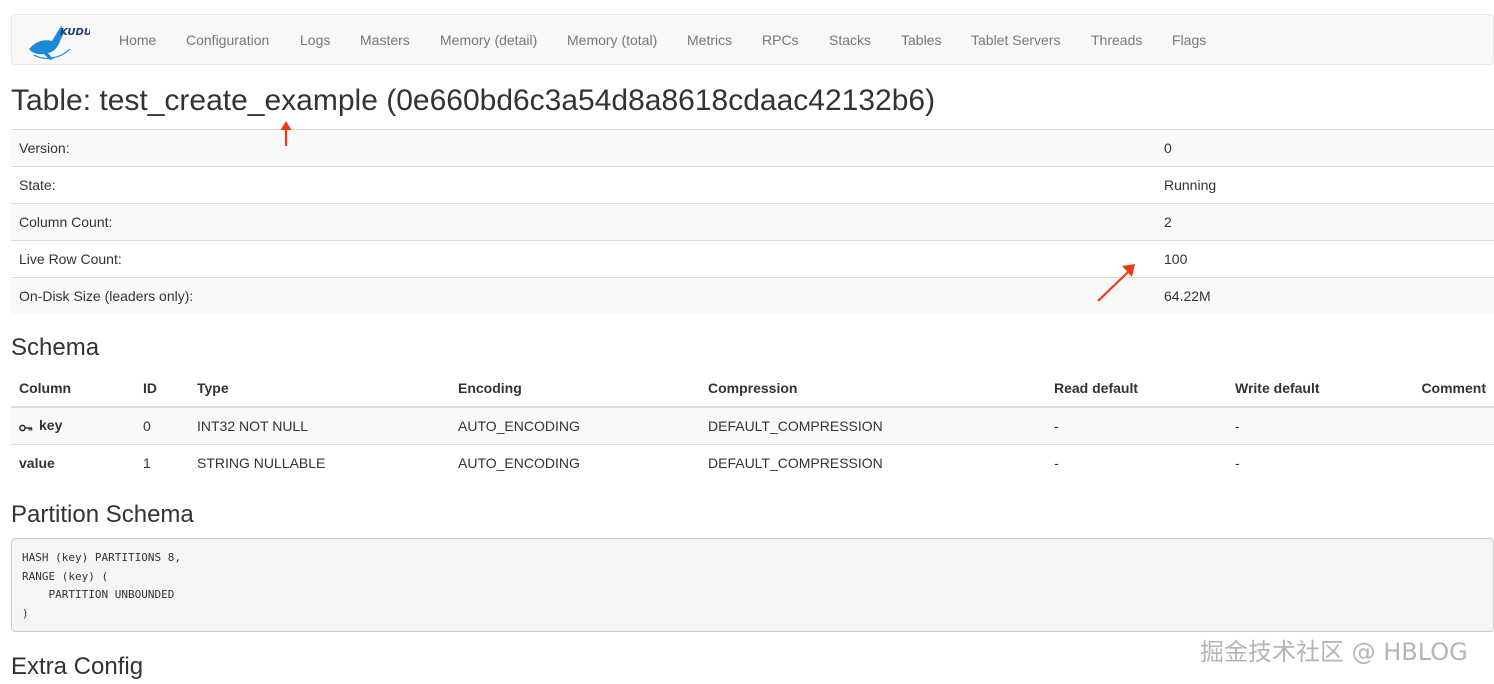 This screenshot has width=1494, height=684. I want to click on header-id: ID, so click(162, 388).